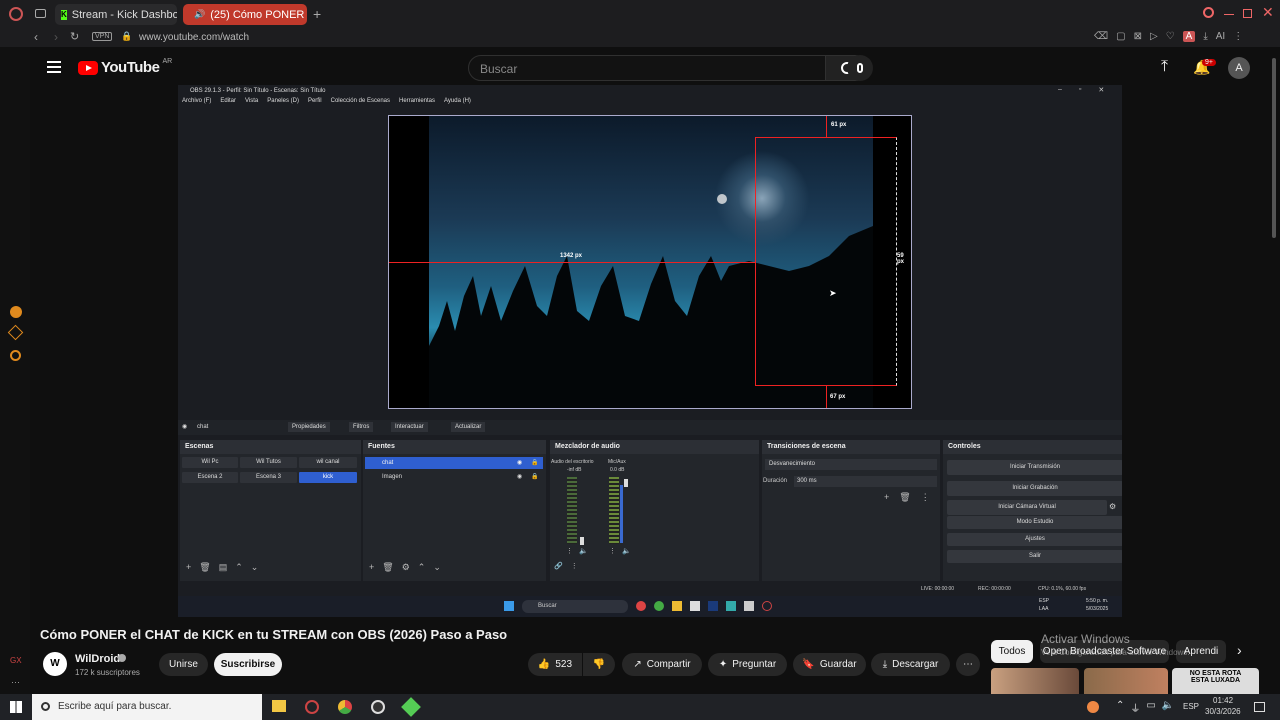  I want to click on properties-button: Propiedades, so click(309, 427).